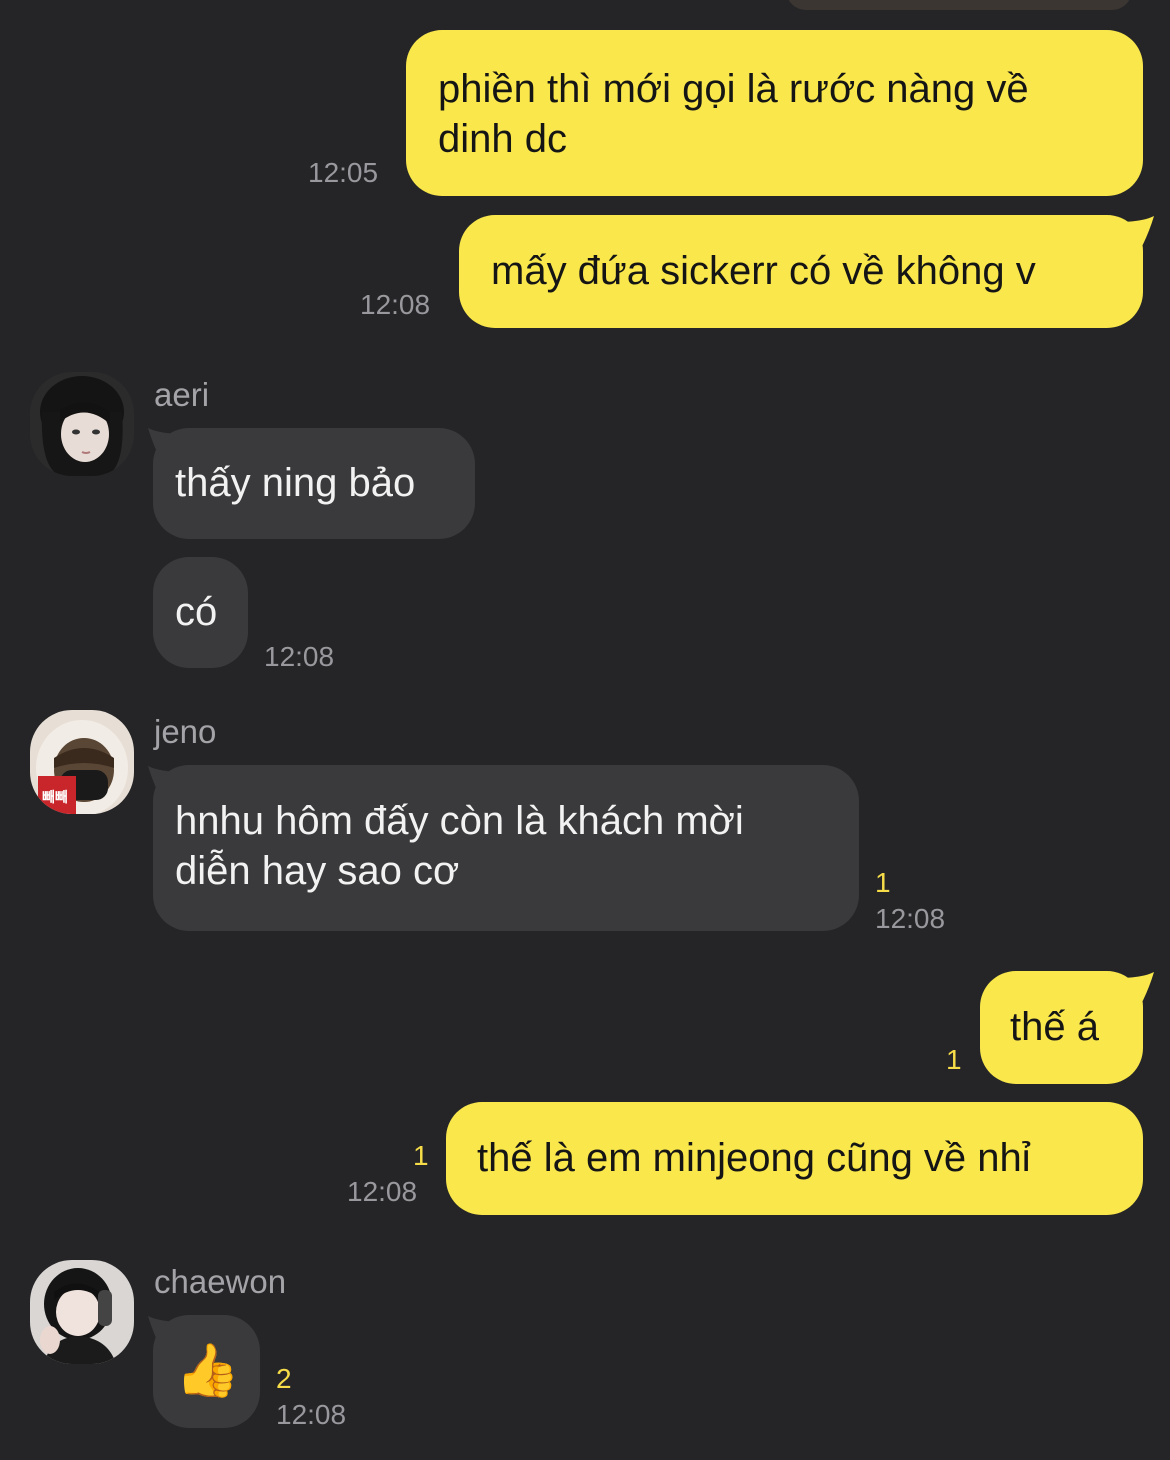  I want to click on sender-name: chaewon, so click(220, 1281).